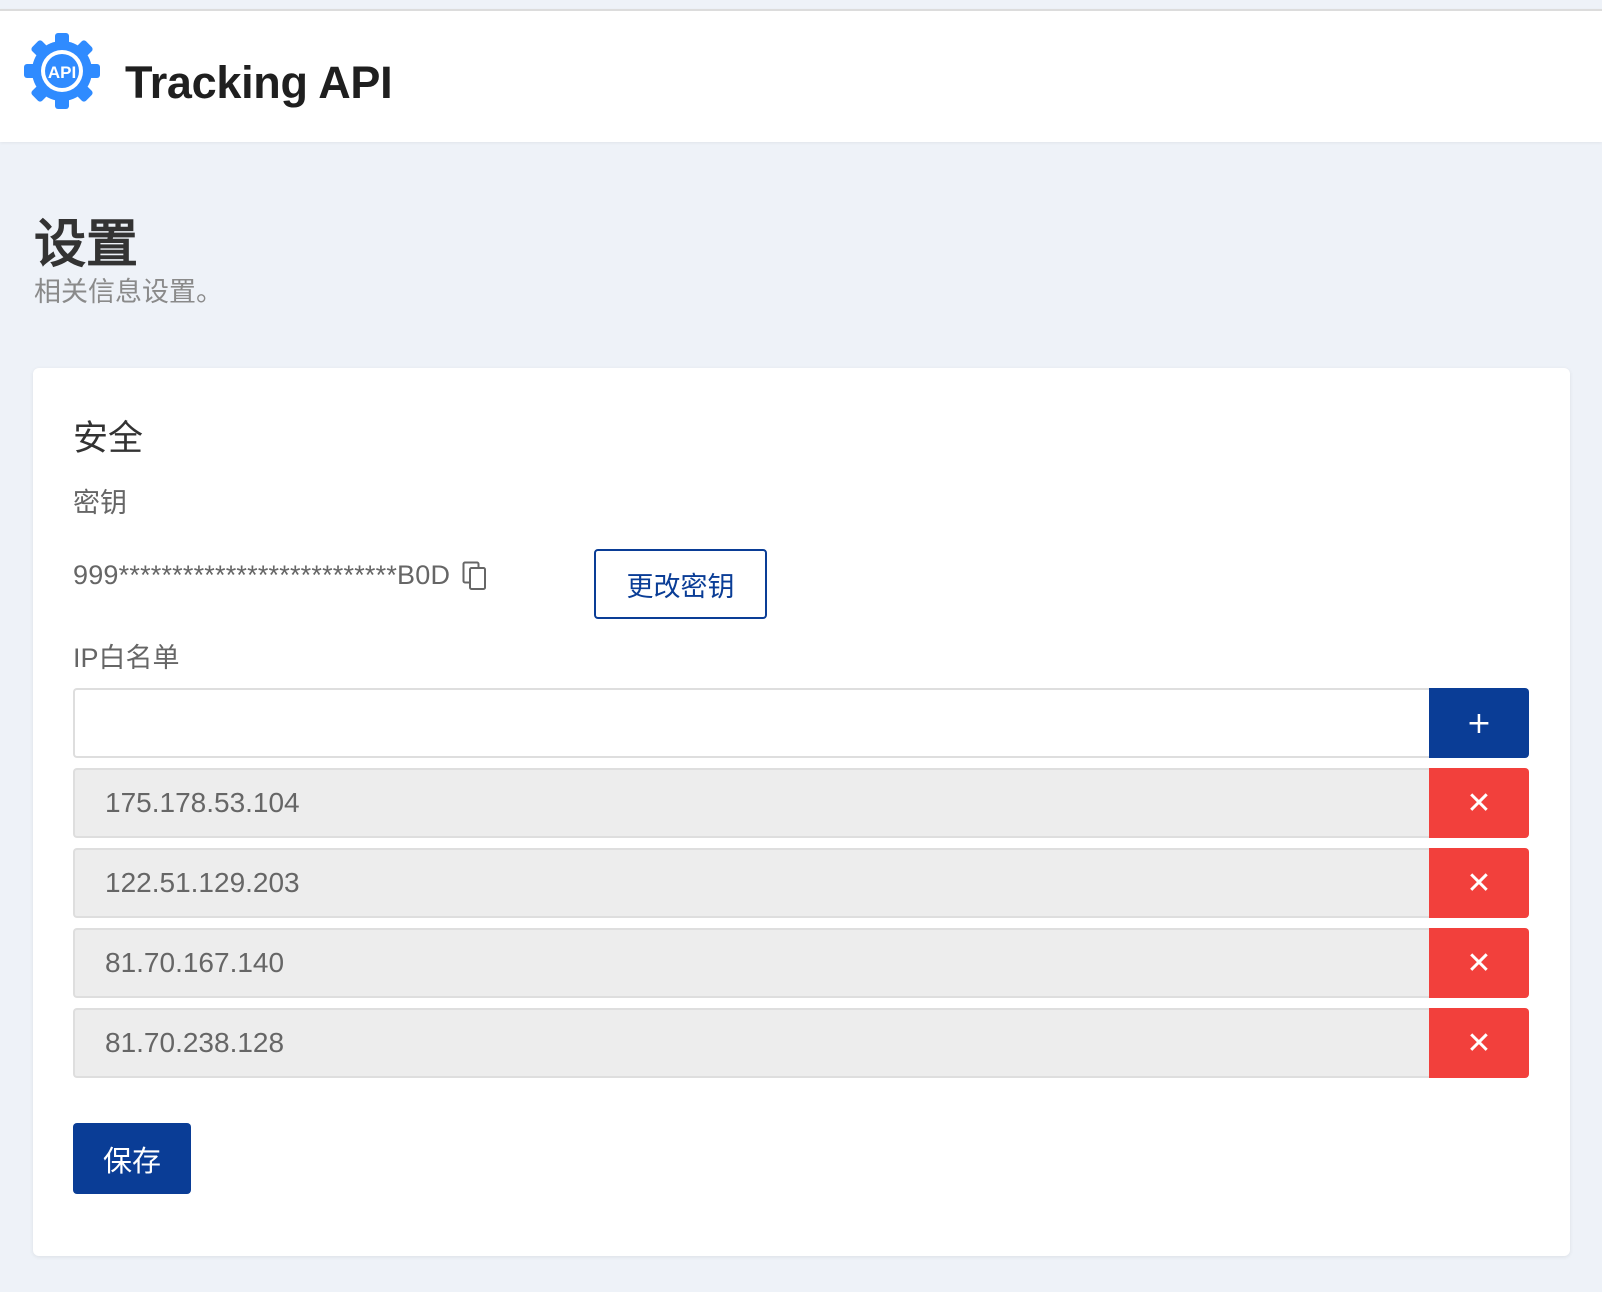 This screenshot has width=1602, height=1292. Describe the element at coordinates (262, 575) in the screenshot. I see `secret-key-value: 999**************************B0D` at that location.